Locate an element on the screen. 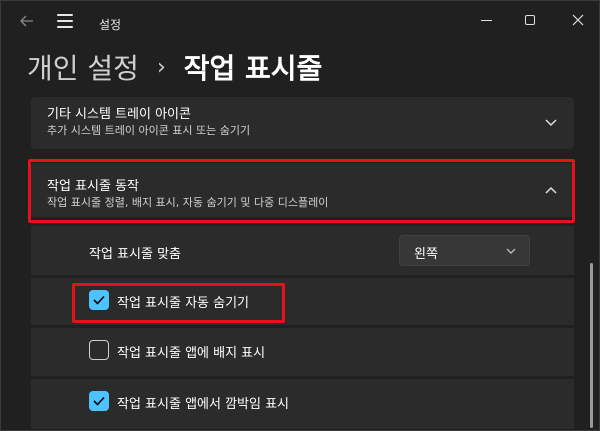  maximize-button is located at coordinates (530, 20).